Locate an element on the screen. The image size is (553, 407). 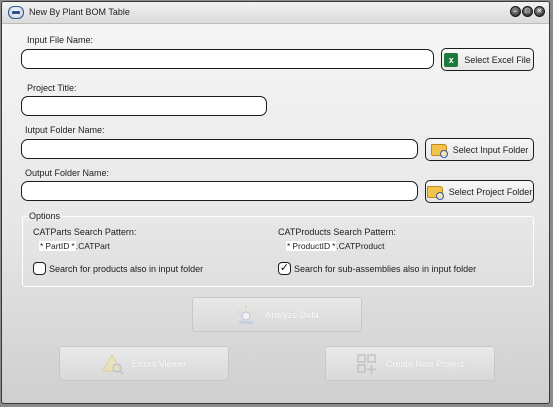
select-input-folder-button: Select Input Folder is located at coordinates (479, 149).